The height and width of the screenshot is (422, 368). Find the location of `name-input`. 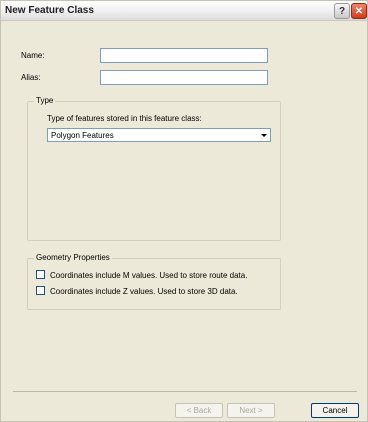

name-input is located at coordinates (184, 55).